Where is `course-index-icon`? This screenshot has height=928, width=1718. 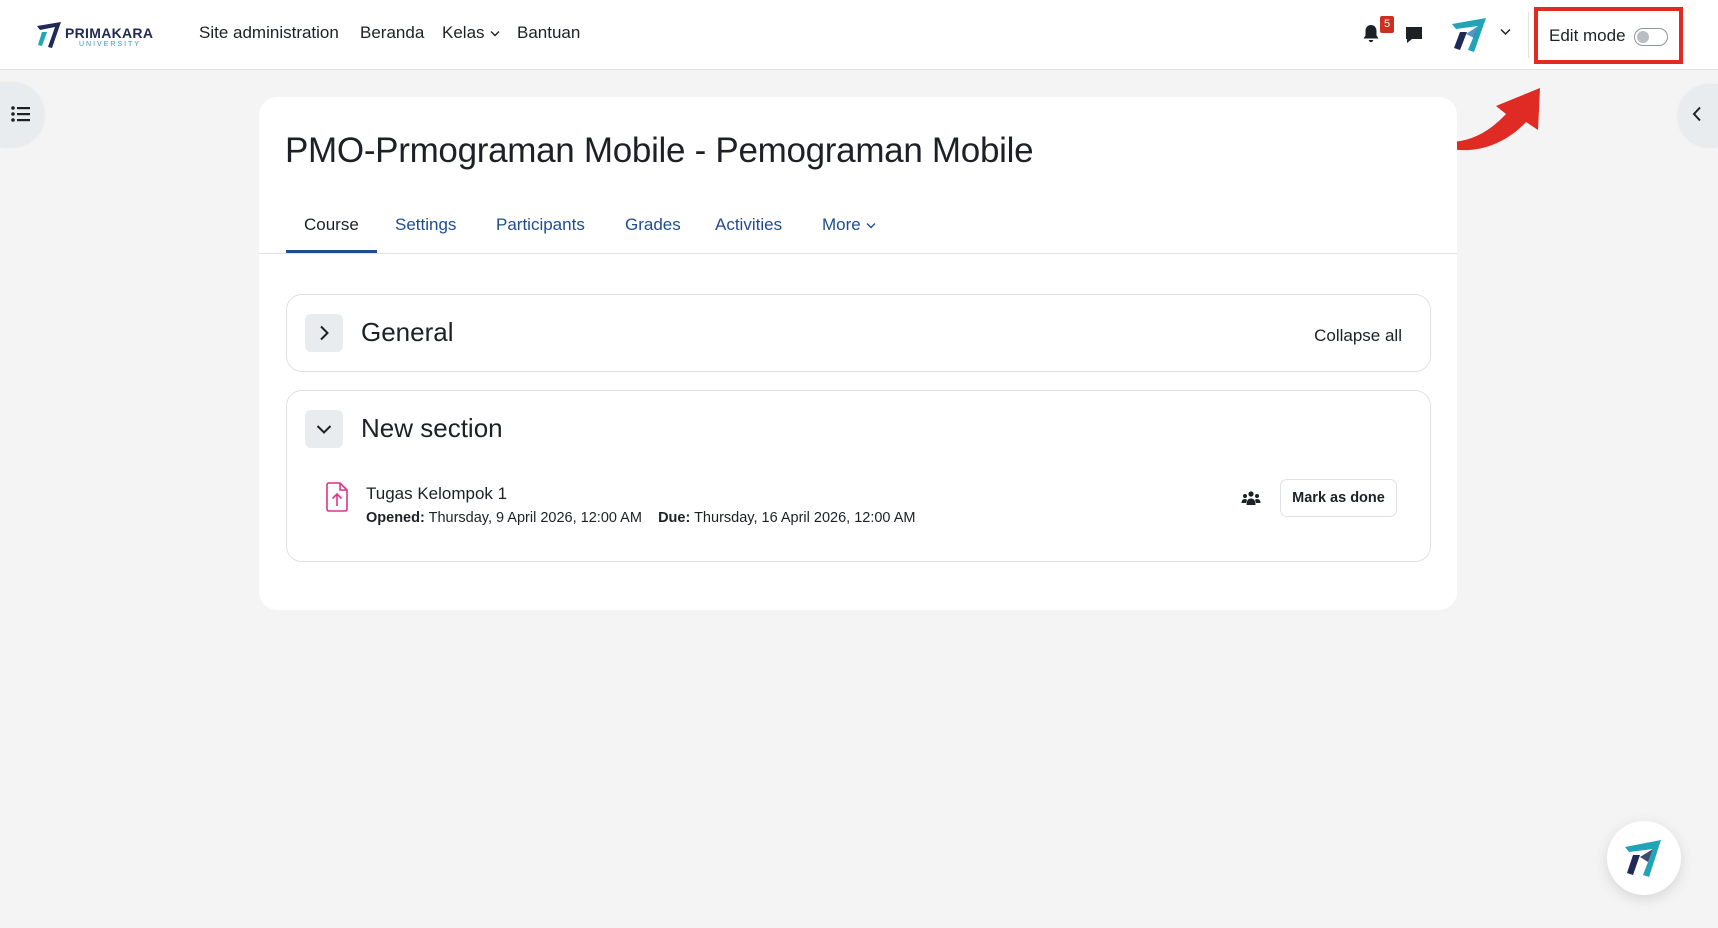 course-index-icon is located at coordinates (20, 114).